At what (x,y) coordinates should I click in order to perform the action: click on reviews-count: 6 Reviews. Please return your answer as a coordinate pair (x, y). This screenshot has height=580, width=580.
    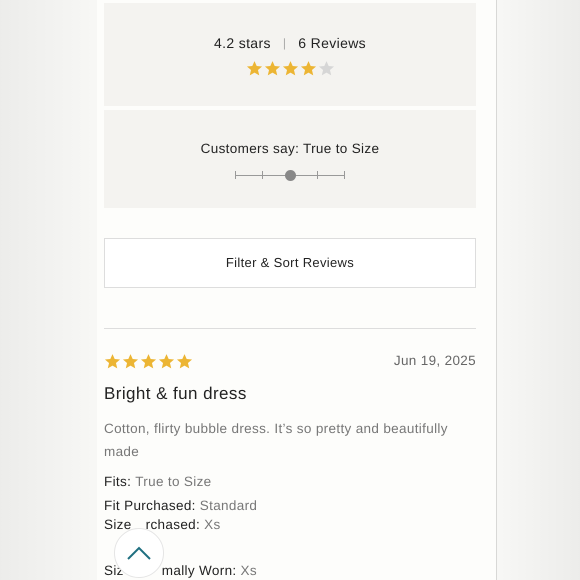
    Looking at the image, I should click on (332, 43).